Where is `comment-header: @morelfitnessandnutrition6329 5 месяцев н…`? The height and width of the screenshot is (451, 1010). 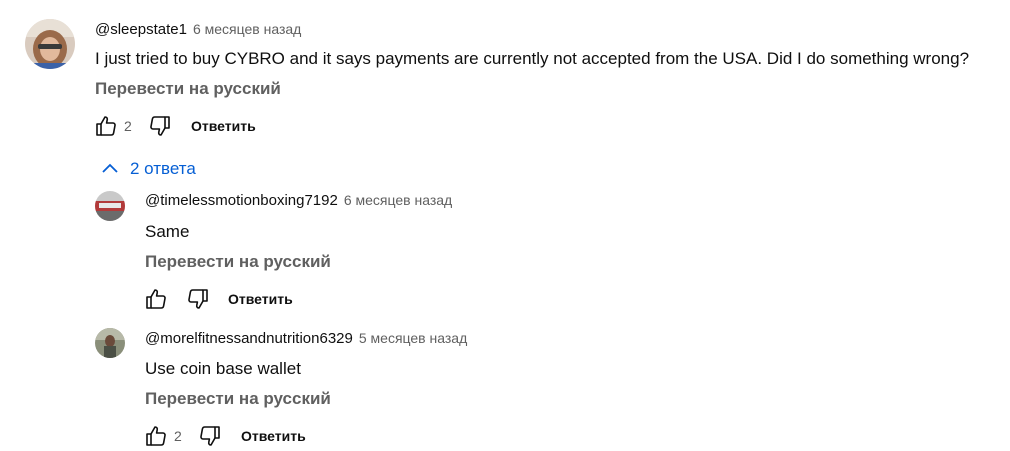
comment-header: @morelfitnessandnutrition6329 5 месяцев н… is located at coordinates (306, 339).